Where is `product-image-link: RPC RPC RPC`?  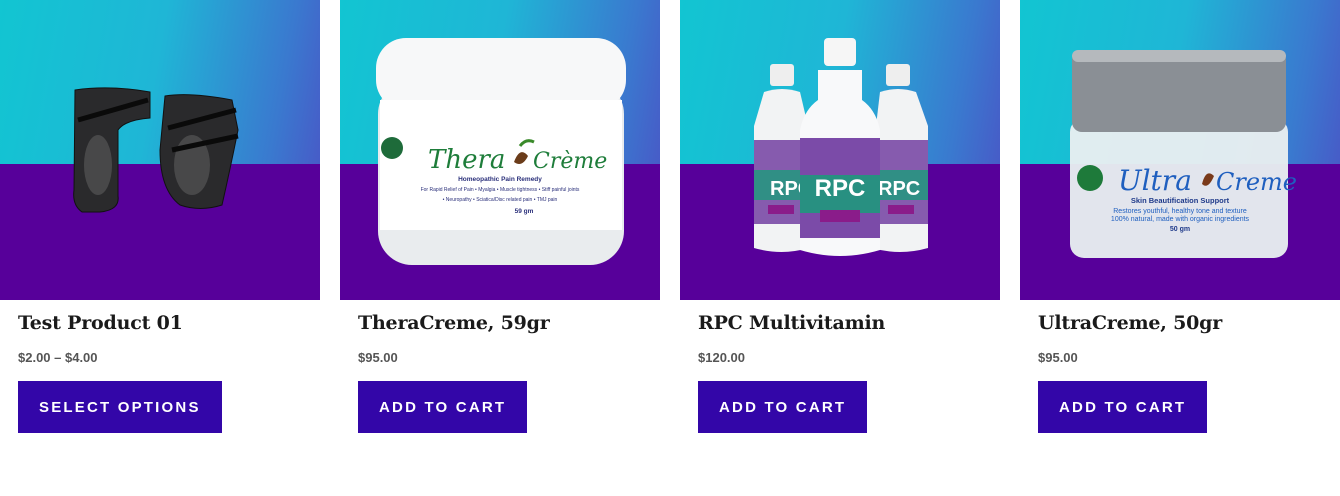
product-image-link: RPC RPC RPC is located at coordinates (840, 150).